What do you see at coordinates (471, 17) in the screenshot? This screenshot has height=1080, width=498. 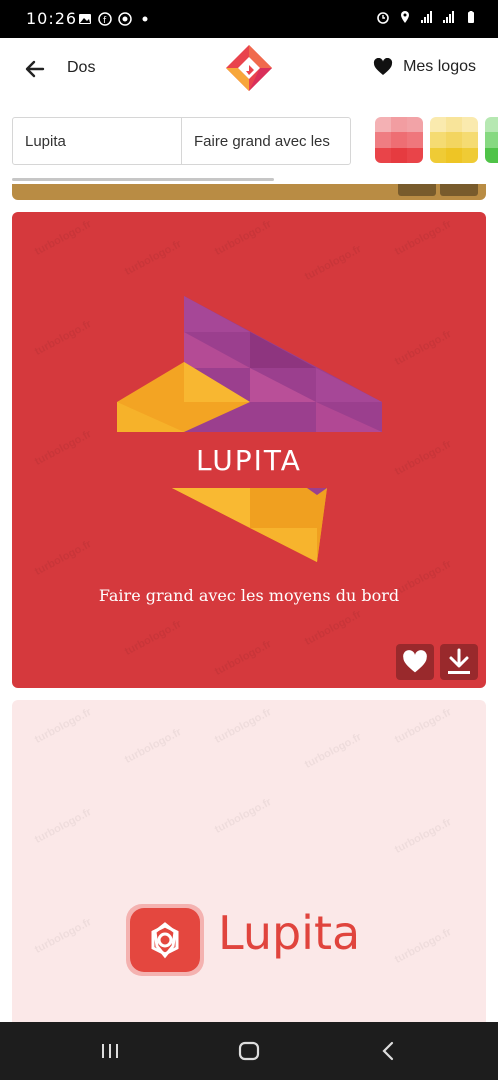 I see `battery-icon` at bounding box center [471, 17].